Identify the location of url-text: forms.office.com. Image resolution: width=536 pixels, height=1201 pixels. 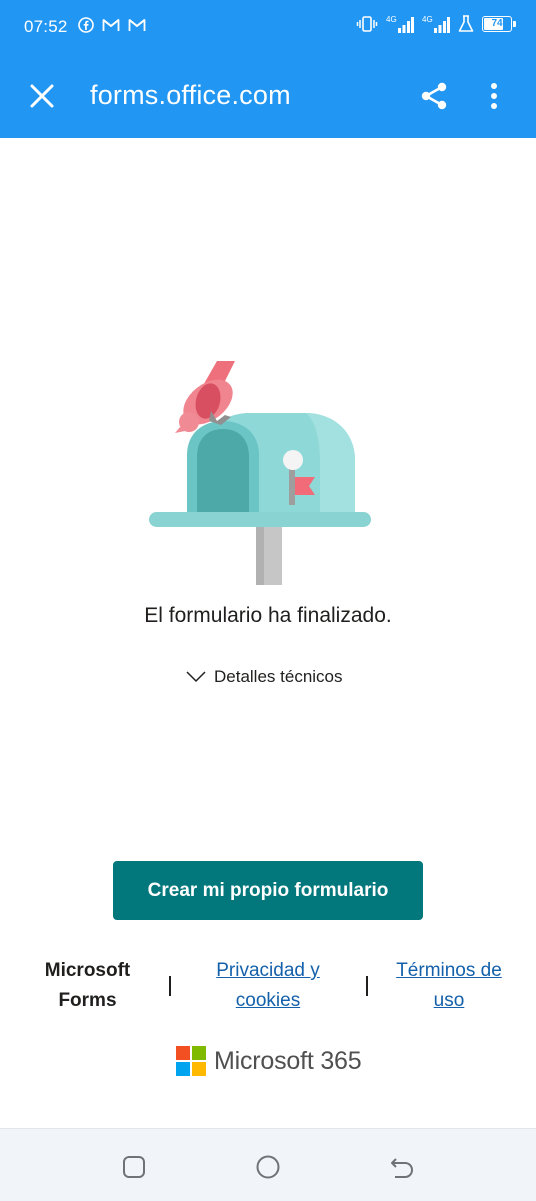
(190, 95).